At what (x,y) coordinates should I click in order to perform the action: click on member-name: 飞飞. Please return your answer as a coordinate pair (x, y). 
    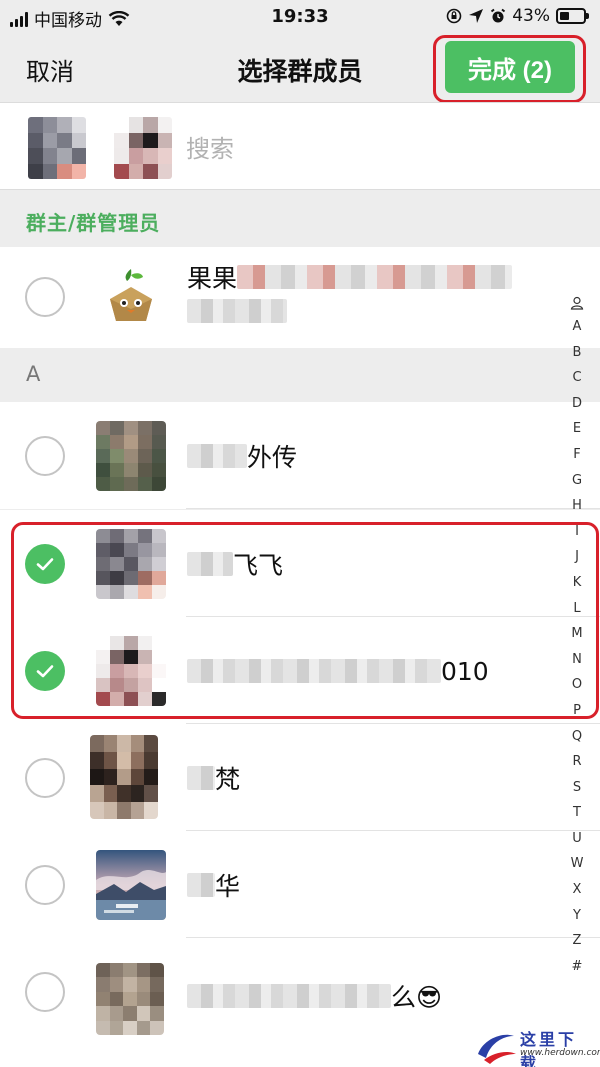
    Looking at the image, I should click on (235, 564).